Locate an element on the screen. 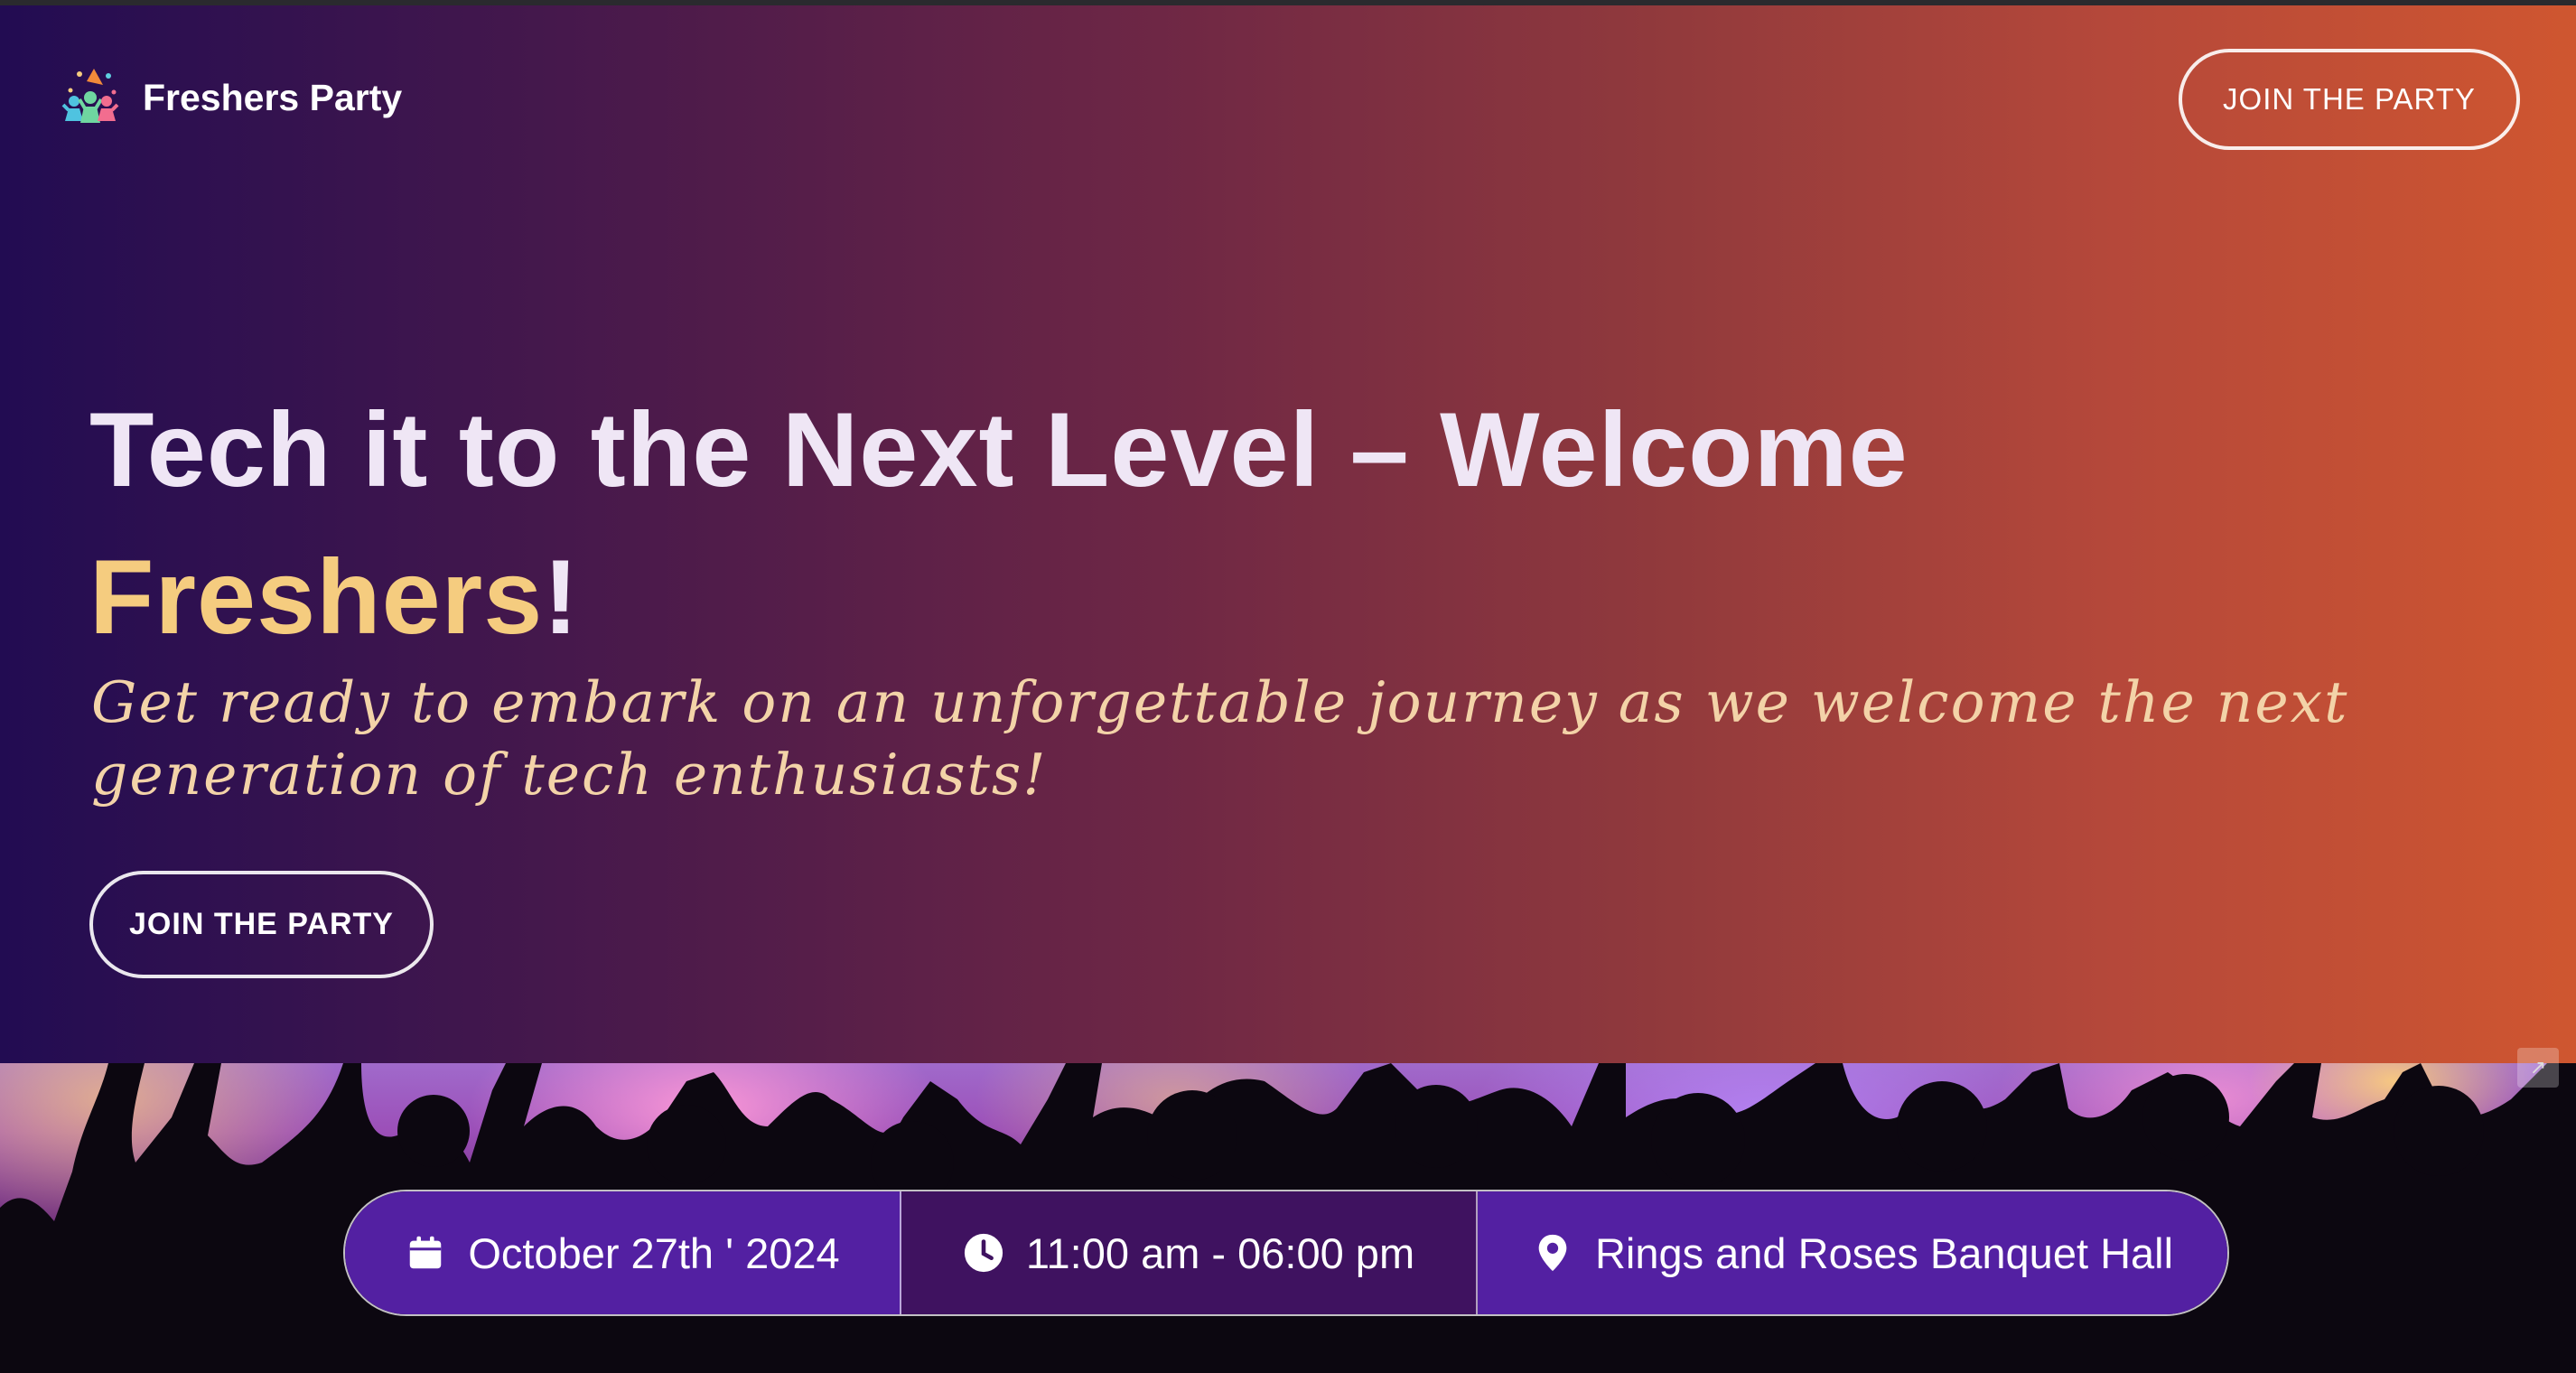 The image size is (2576, 1373). headline-main: Tech it to the Next Level – Welcome is located at coordinates (999, 449).